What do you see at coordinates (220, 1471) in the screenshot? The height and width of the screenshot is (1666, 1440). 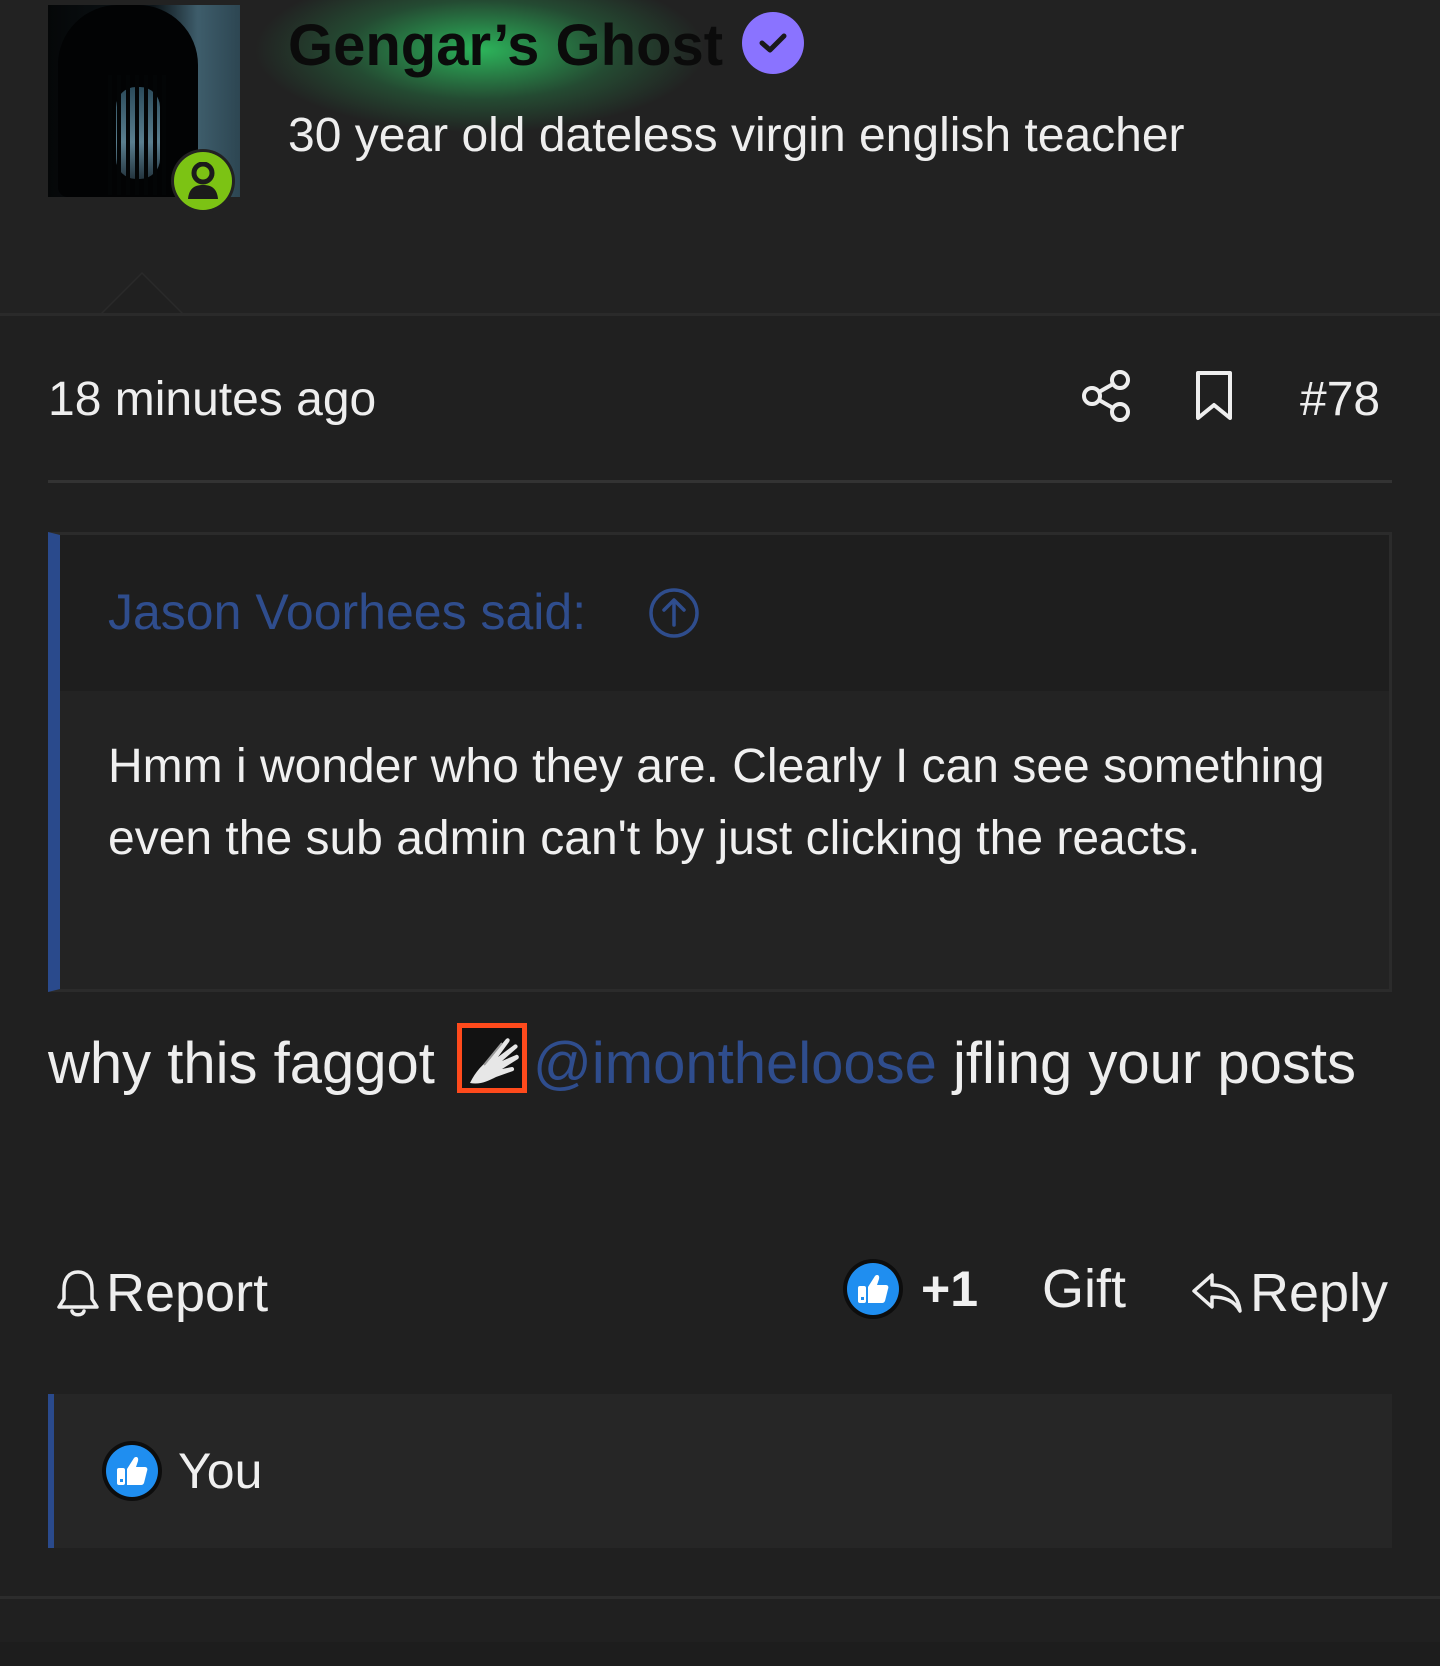 I see `reaction-user-name: You` at bounding box center [220, 1471].